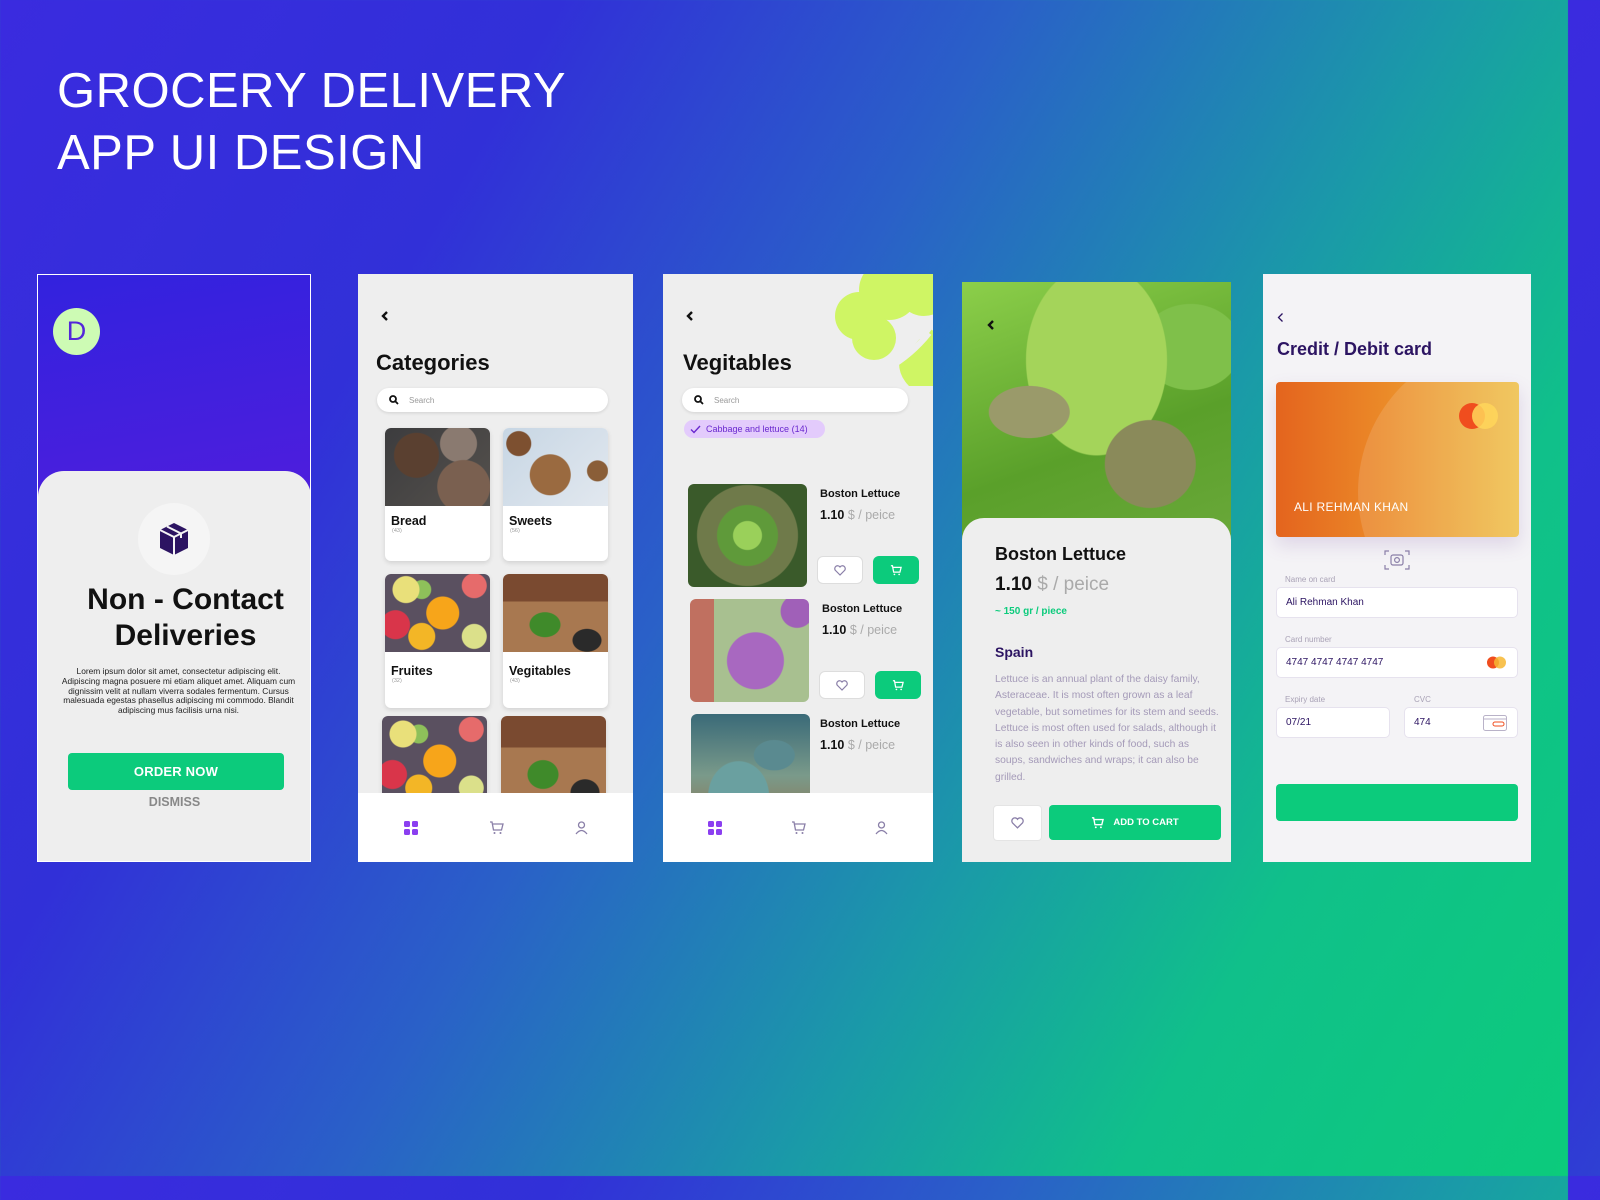 This screenshot has width=1600, height=1200. Describe the element at coordinates (540, 671) in the screenshot. I see `category-name: Vegitables` at that location.